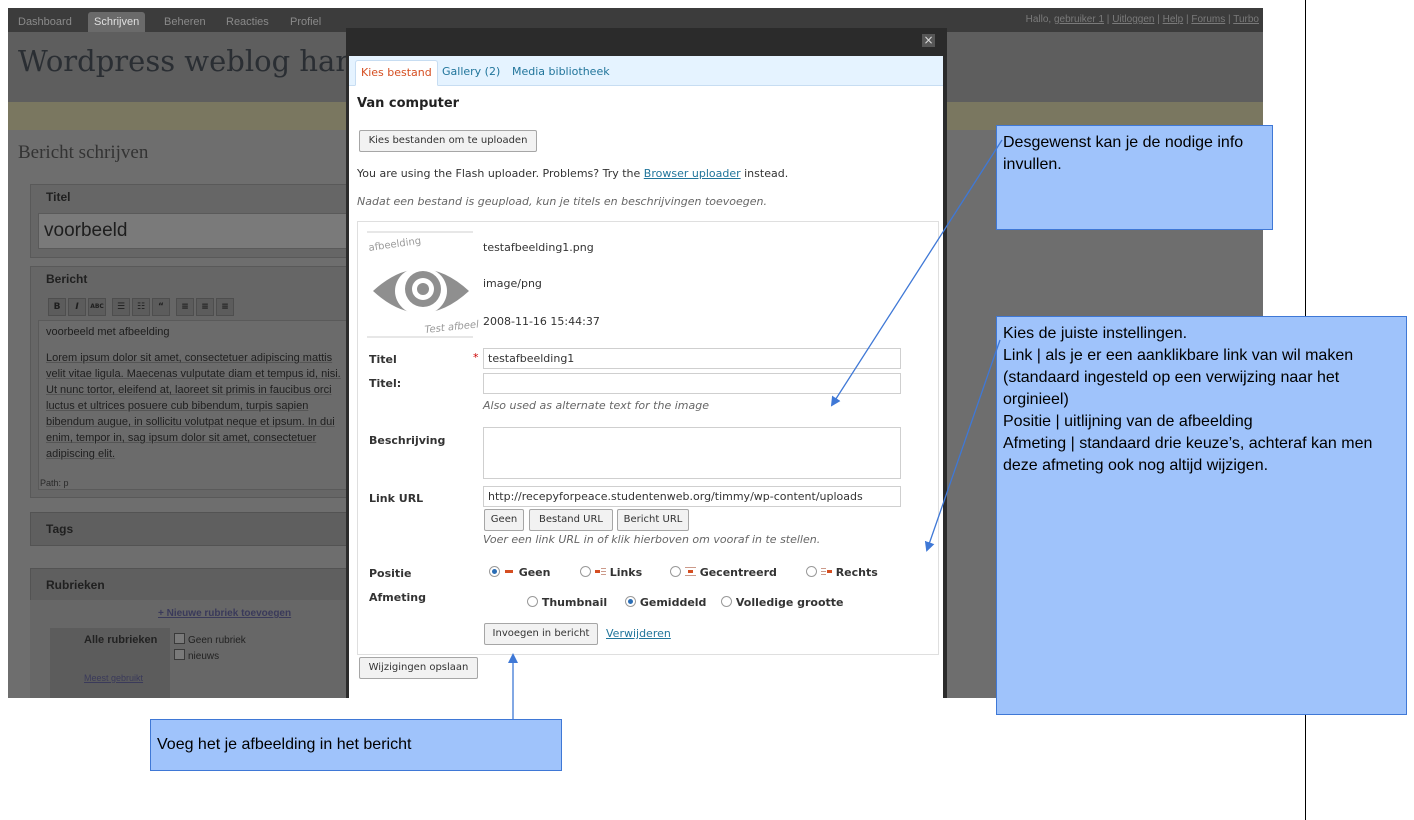  Describe the element at coordinates (451, 327) in the screenshot. I see `thumbnail-caption-bottom: Test afbeel` at that location.